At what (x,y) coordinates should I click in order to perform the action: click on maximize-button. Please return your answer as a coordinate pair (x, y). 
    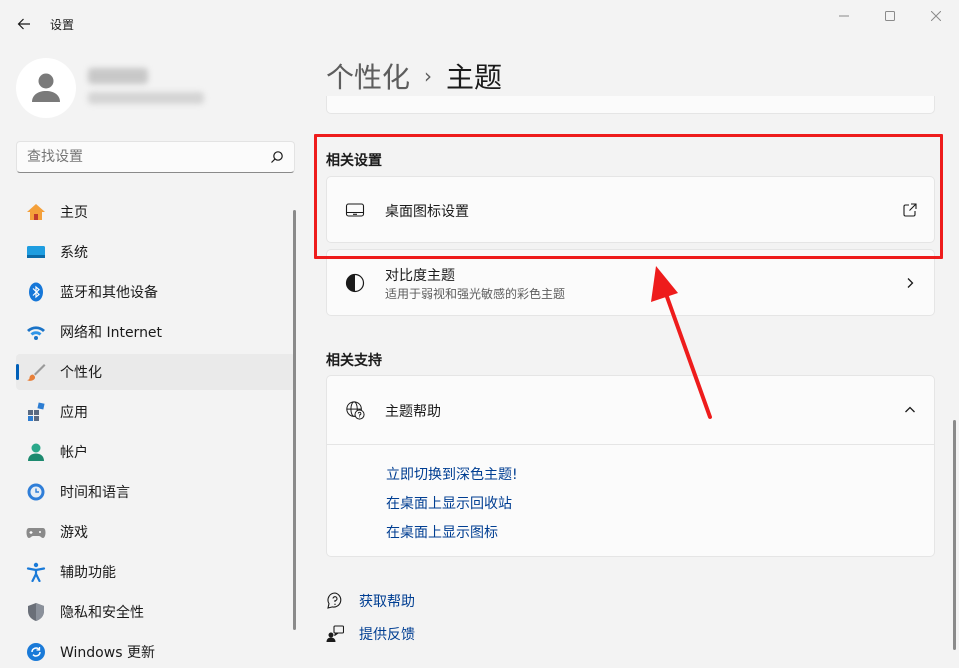
    Looking at the image, I should click on (890, 16).